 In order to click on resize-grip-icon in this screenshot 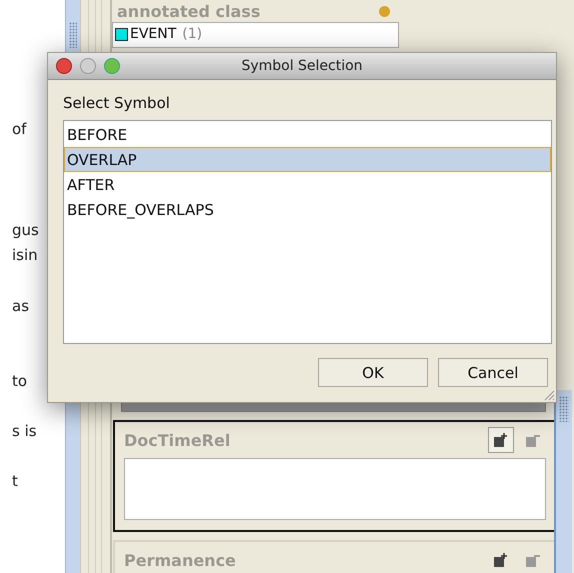, I will do `click(549, 395)`.